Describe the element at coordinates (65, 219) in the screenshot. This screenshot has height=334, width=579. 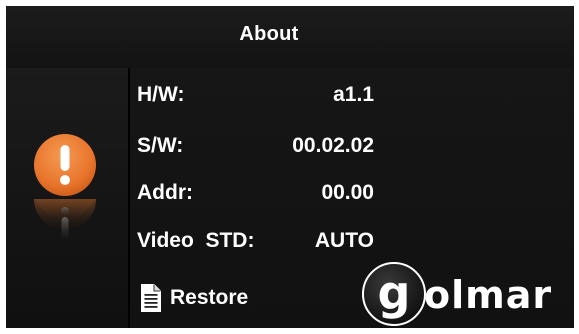
I see `exclamation-reflection-icon` at that location.